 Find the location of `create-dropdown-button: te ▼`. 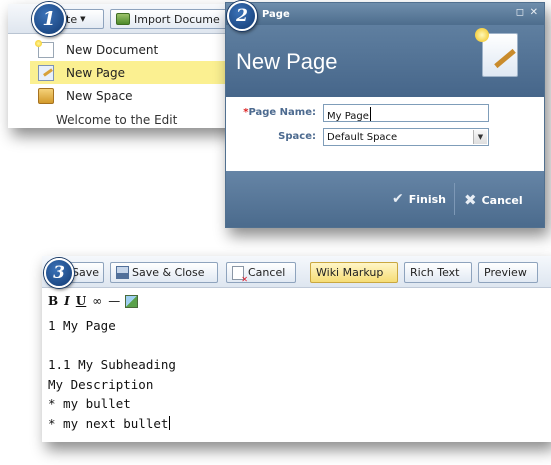

create-dropdown-button: te ▼ is located at coordinates (82, 19).